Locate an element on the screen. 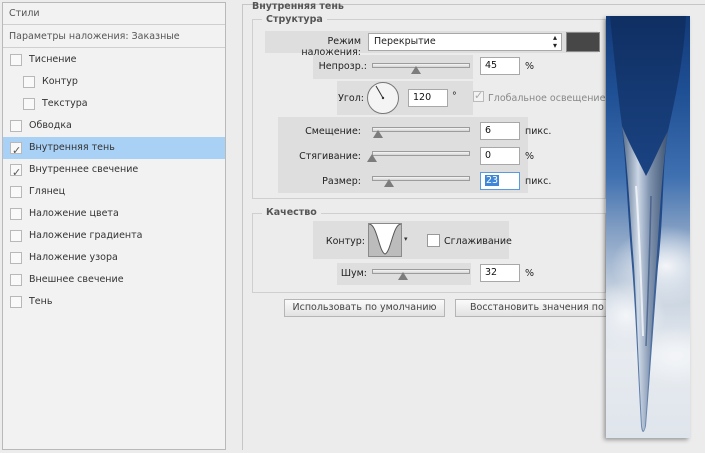 Image resolution: width=705 pixels, height=453 pixels. structure-title: Структура is located at coordinates (294, 19).